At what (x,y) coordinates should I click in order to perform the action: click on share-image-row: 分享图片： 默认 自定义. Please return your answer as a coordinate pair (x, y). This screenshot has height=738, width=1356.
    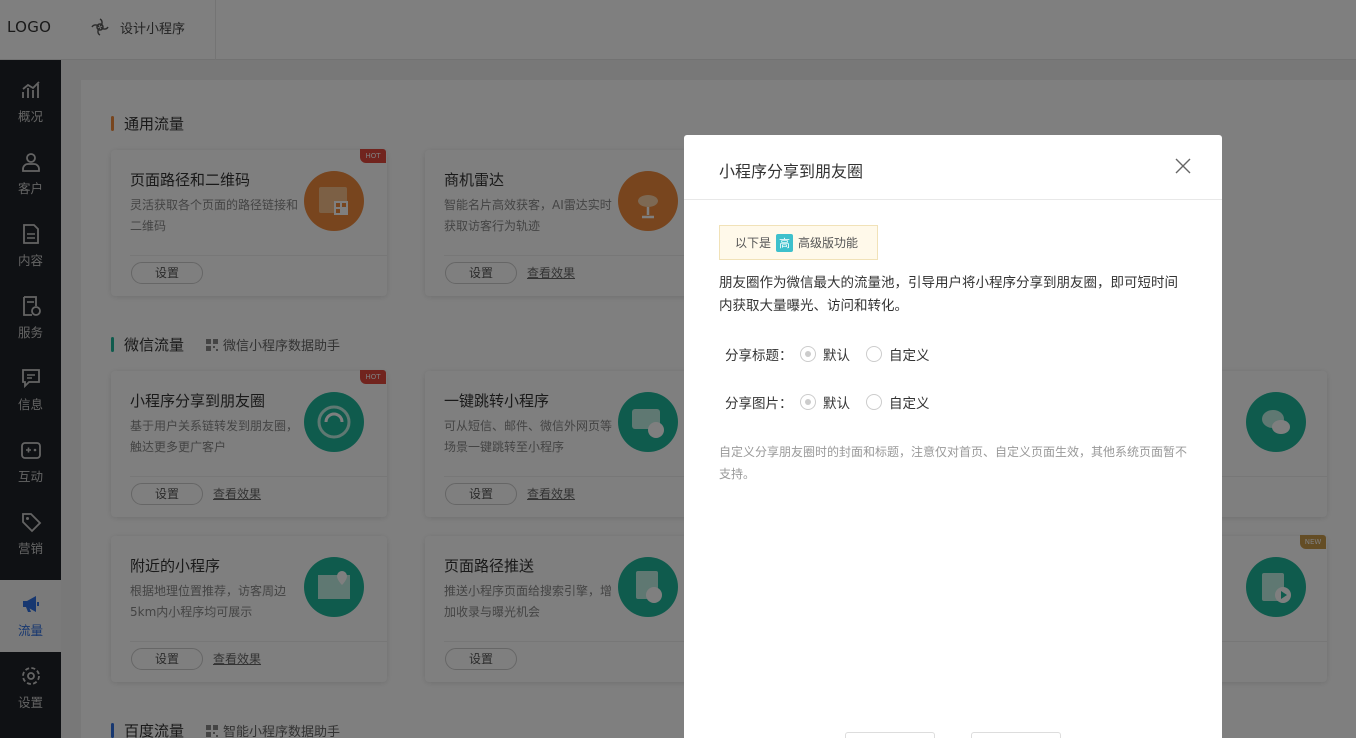
    Looking at the image, I should click on (835, 402).